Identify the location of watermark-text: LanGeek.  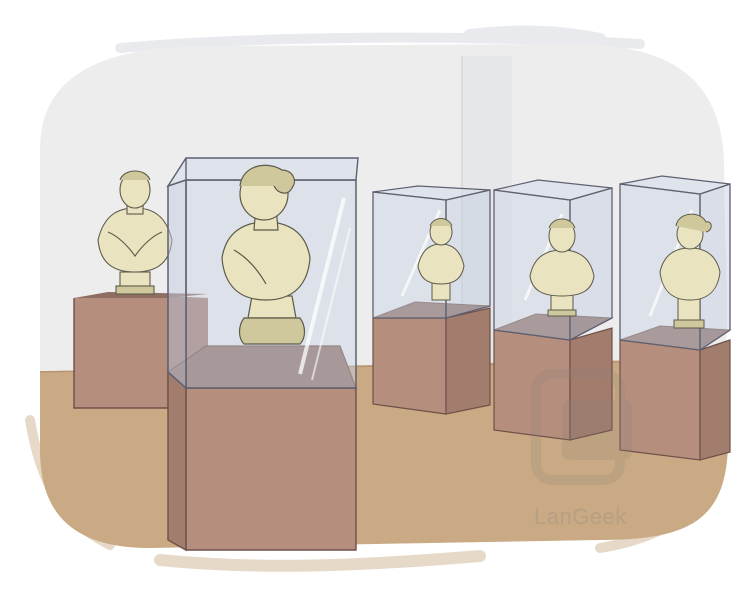
(580, 516).